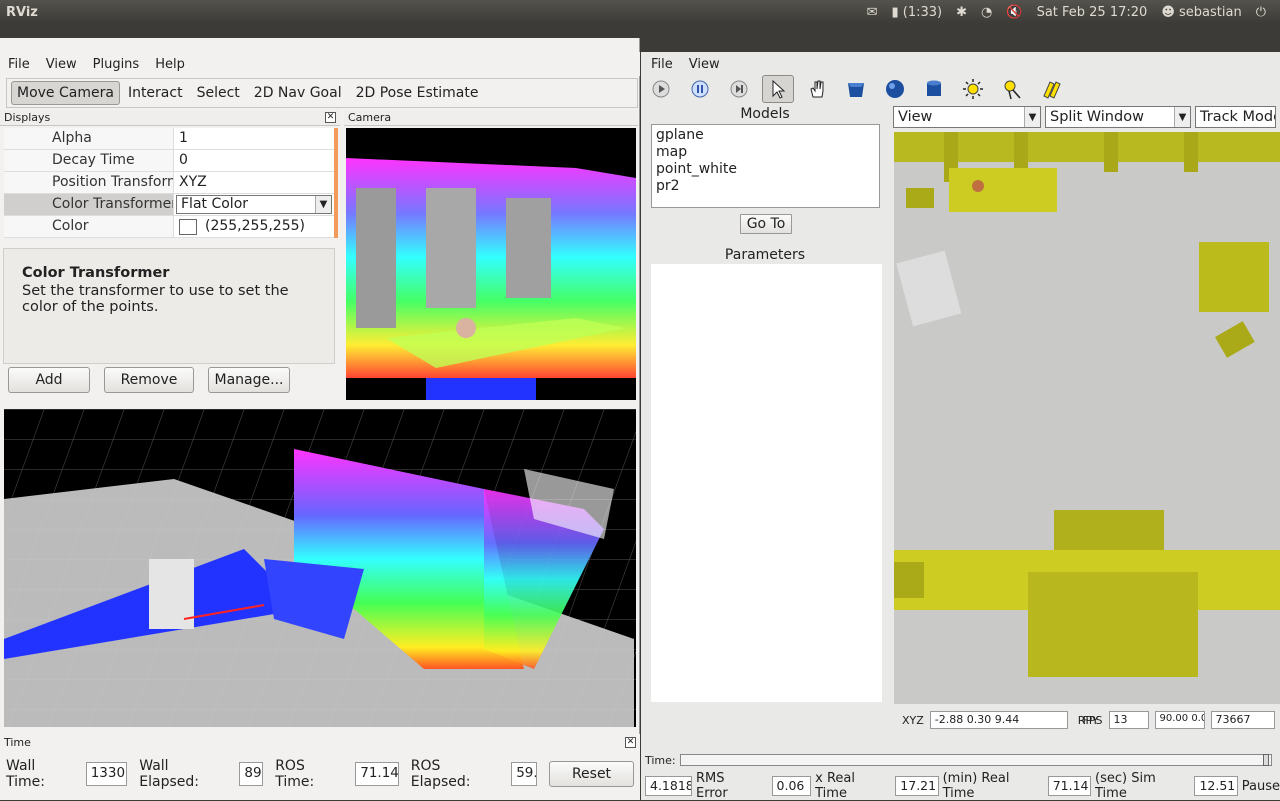 The width and height of the screenshot is (1280, 801). Describe the element at coordinates (791, 786) in the screenshot. I see `rms-error-field: 0.06` at that location.